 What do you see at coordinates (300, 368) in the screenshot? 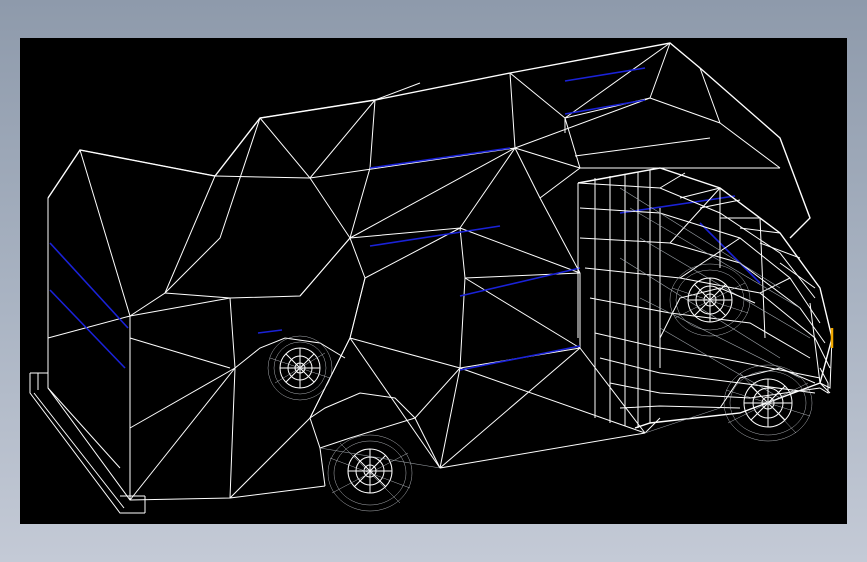
I see `wheel-rear-far` at bounding box center [300, 368].